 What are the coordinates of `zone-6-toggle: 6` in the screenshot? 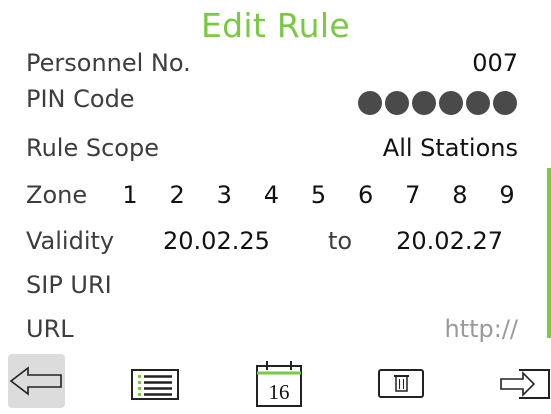 It's located at (366, 195).